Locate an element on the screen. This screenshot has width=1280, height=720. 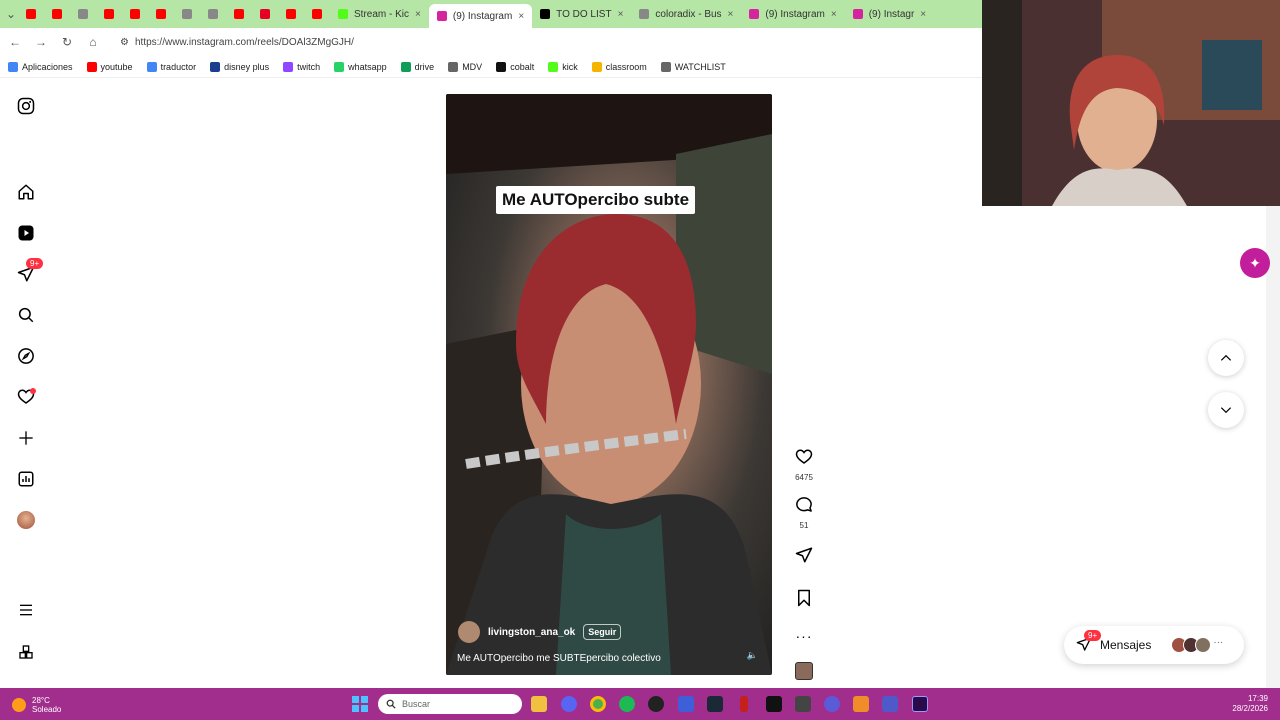
author-avatar is located at coordinates (469, 632).